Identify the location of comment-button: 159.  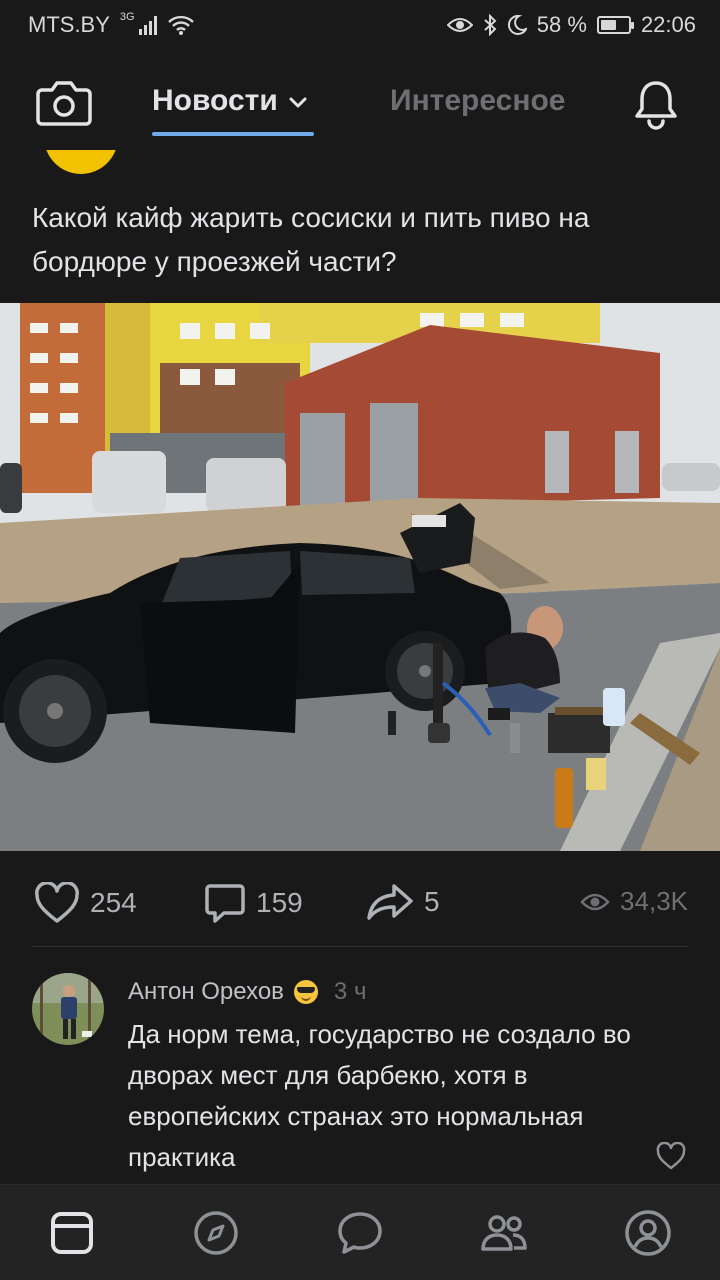
(253, 903).